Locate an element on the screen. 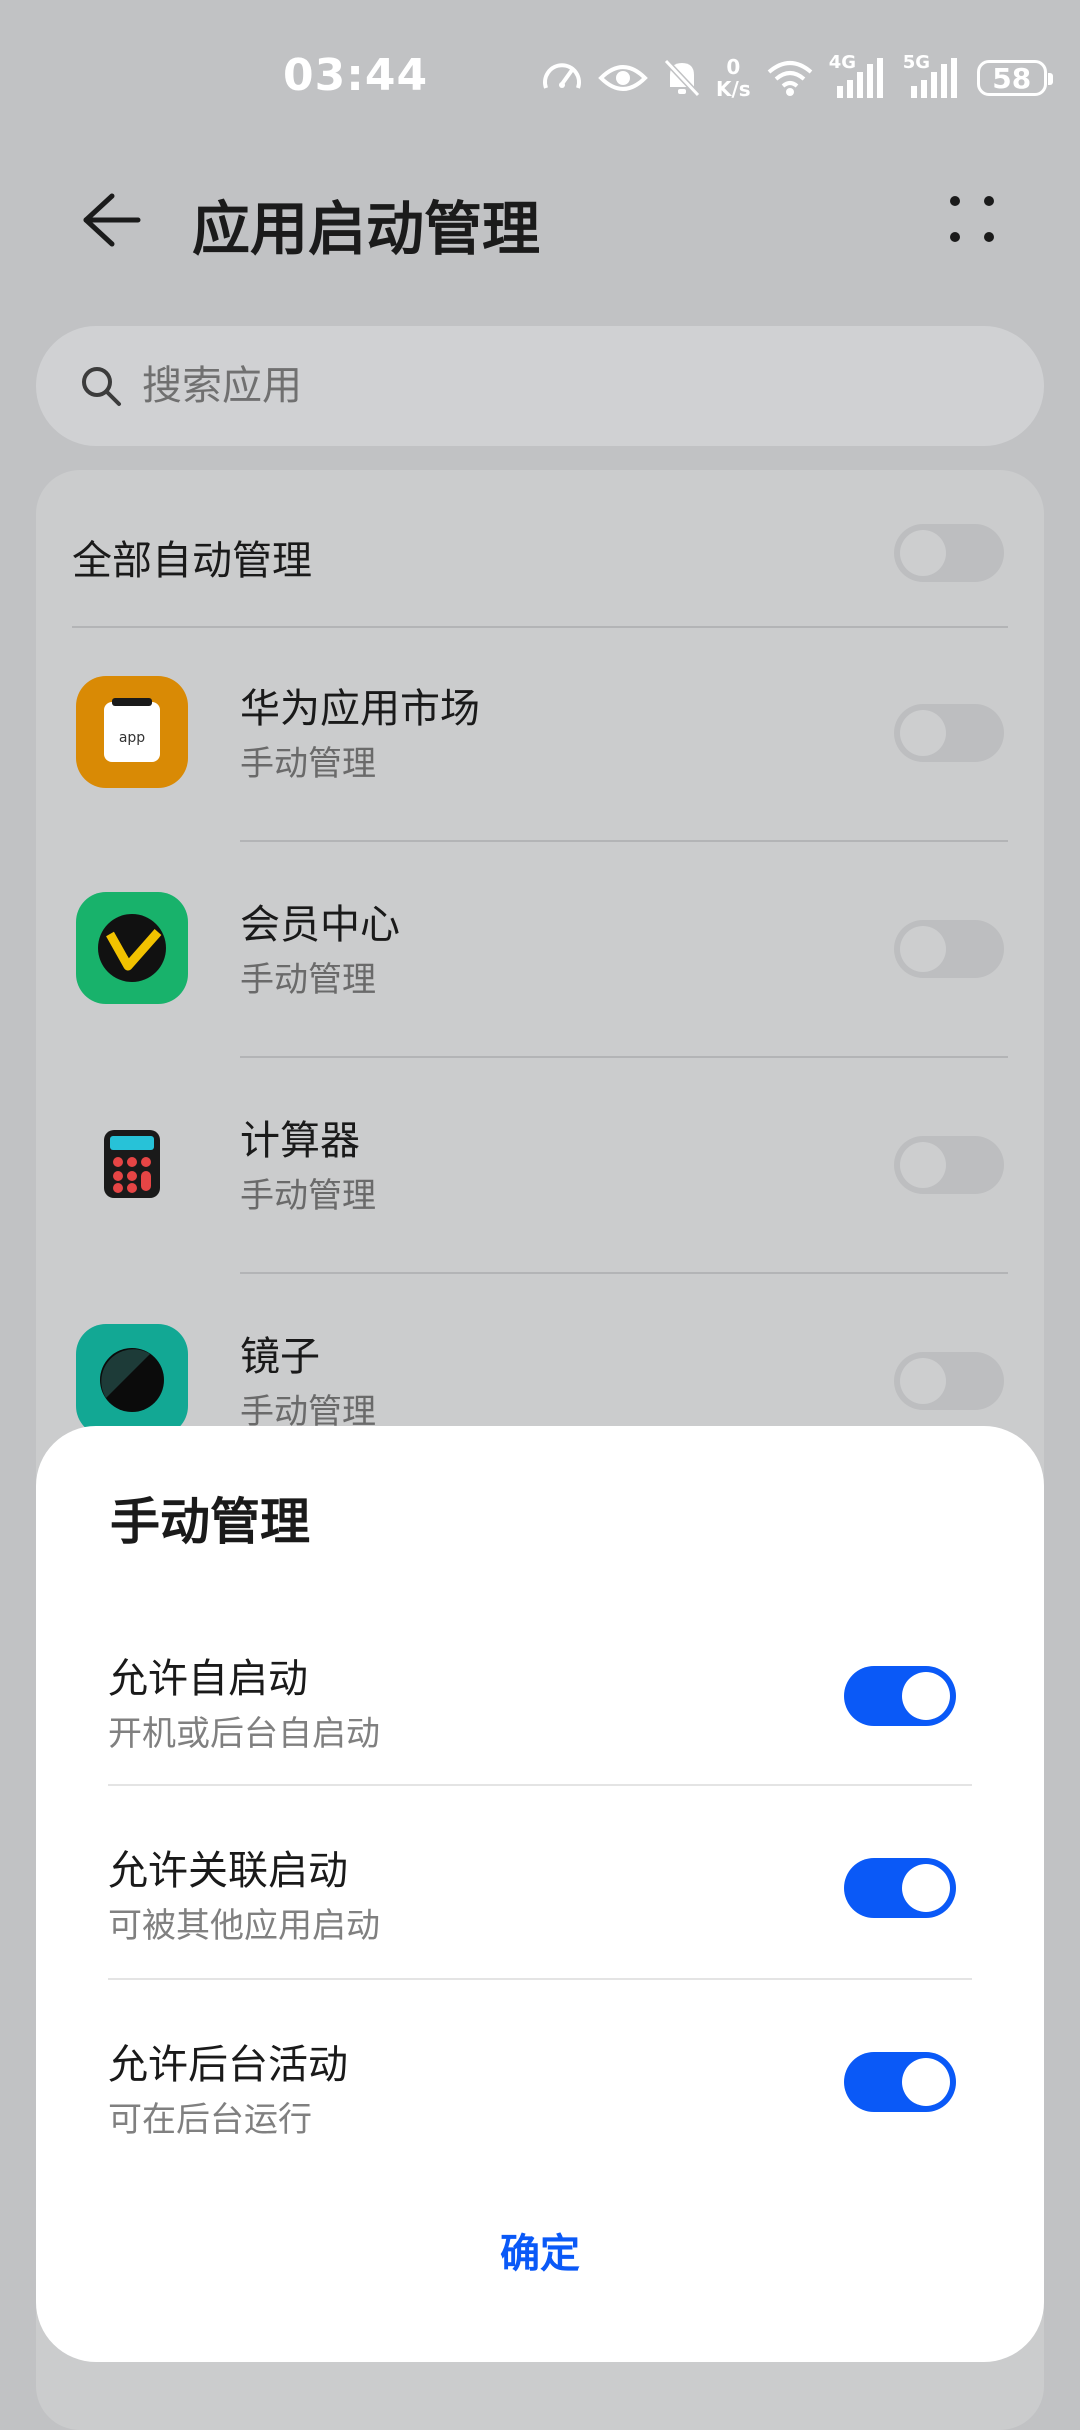  app-name: 会员中心 is located at coordinates (320, 925).